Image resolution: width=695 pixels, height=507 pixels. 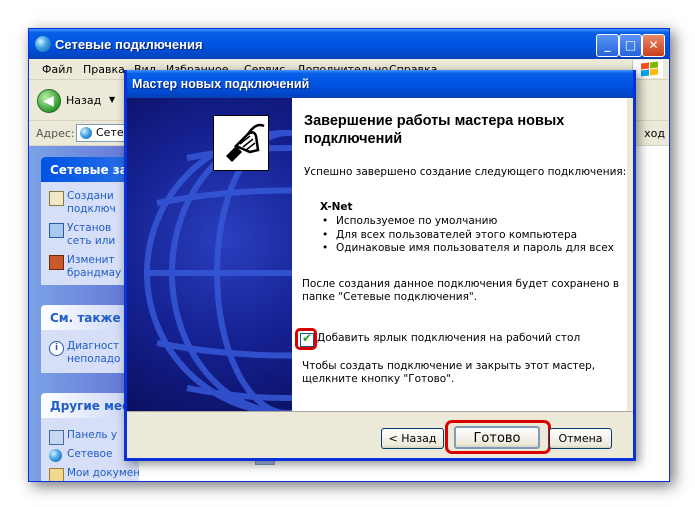 I want to click on task-label: Диагност, so click(x=93, y=346).